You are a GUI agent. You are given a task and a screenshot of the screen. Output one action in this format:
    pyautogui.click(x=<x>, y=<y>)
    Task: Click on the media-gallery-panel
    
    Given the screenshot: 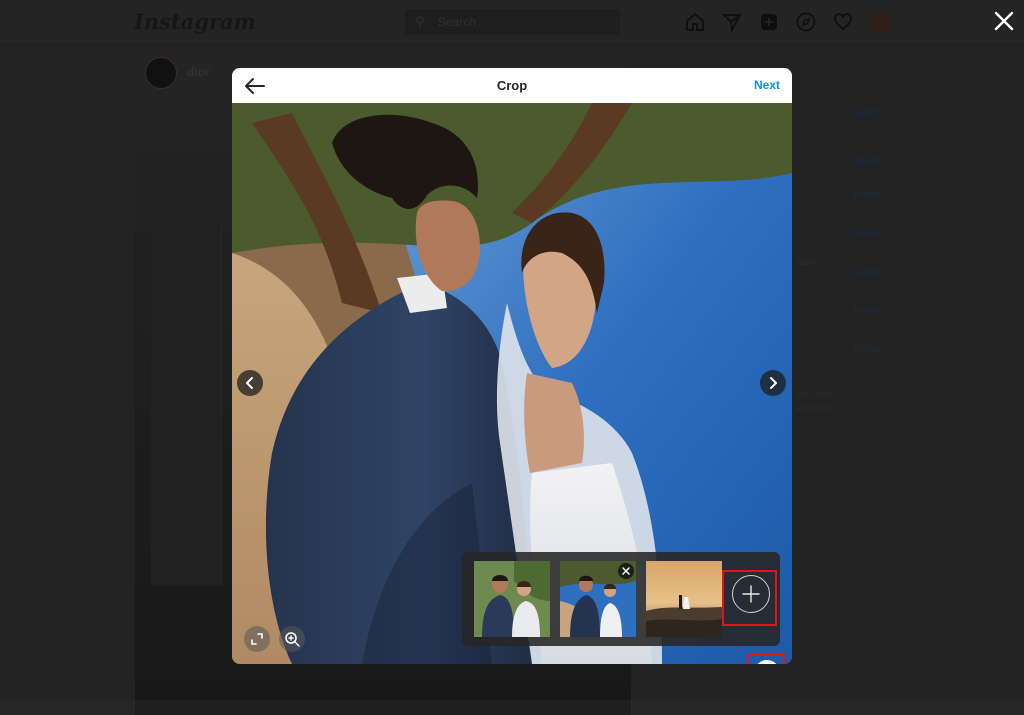 What is the action you would take?
    pyautogui.click(x=621, y=599)
    